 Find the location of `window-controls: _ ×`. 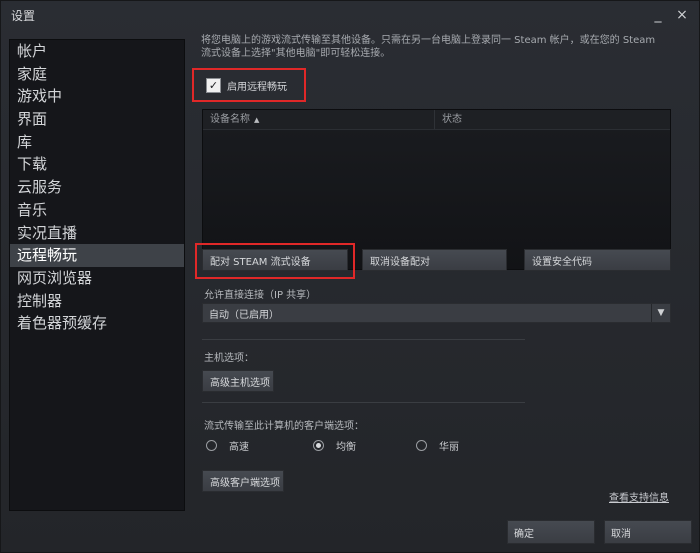

window-controls: _ × is located at coordinates (670, 15).